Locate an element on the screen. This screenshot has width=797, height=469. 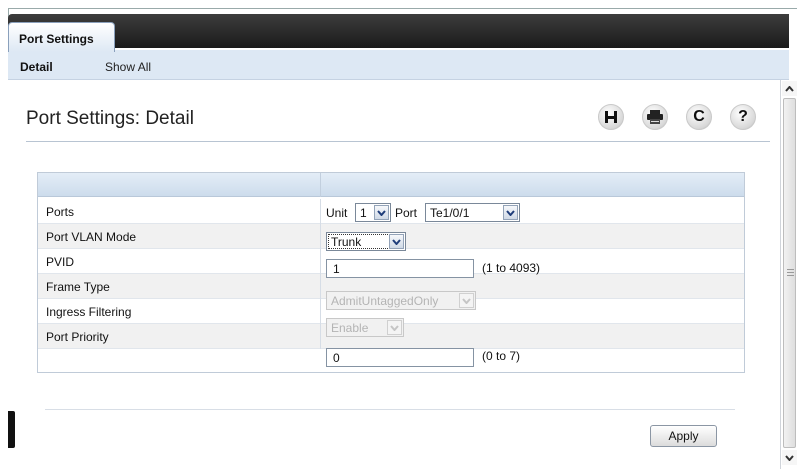
pvid-label: PVID is located at coordinates (60, 262).